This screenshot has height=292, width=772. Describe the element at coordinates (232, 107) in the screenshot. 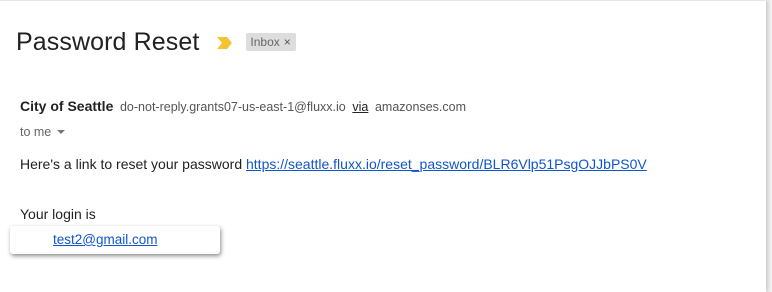

I see `sender-email: do-not-reply.grants07-us-east-1@fluxx.io` at that location.